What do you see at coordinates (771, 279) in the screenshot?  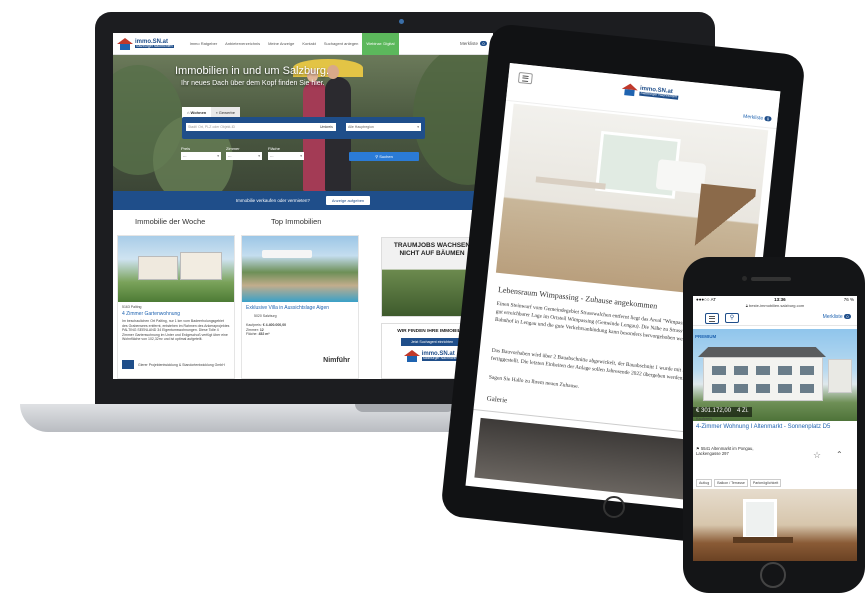 I see `phone-speaker` at bounding box center [771, 279].